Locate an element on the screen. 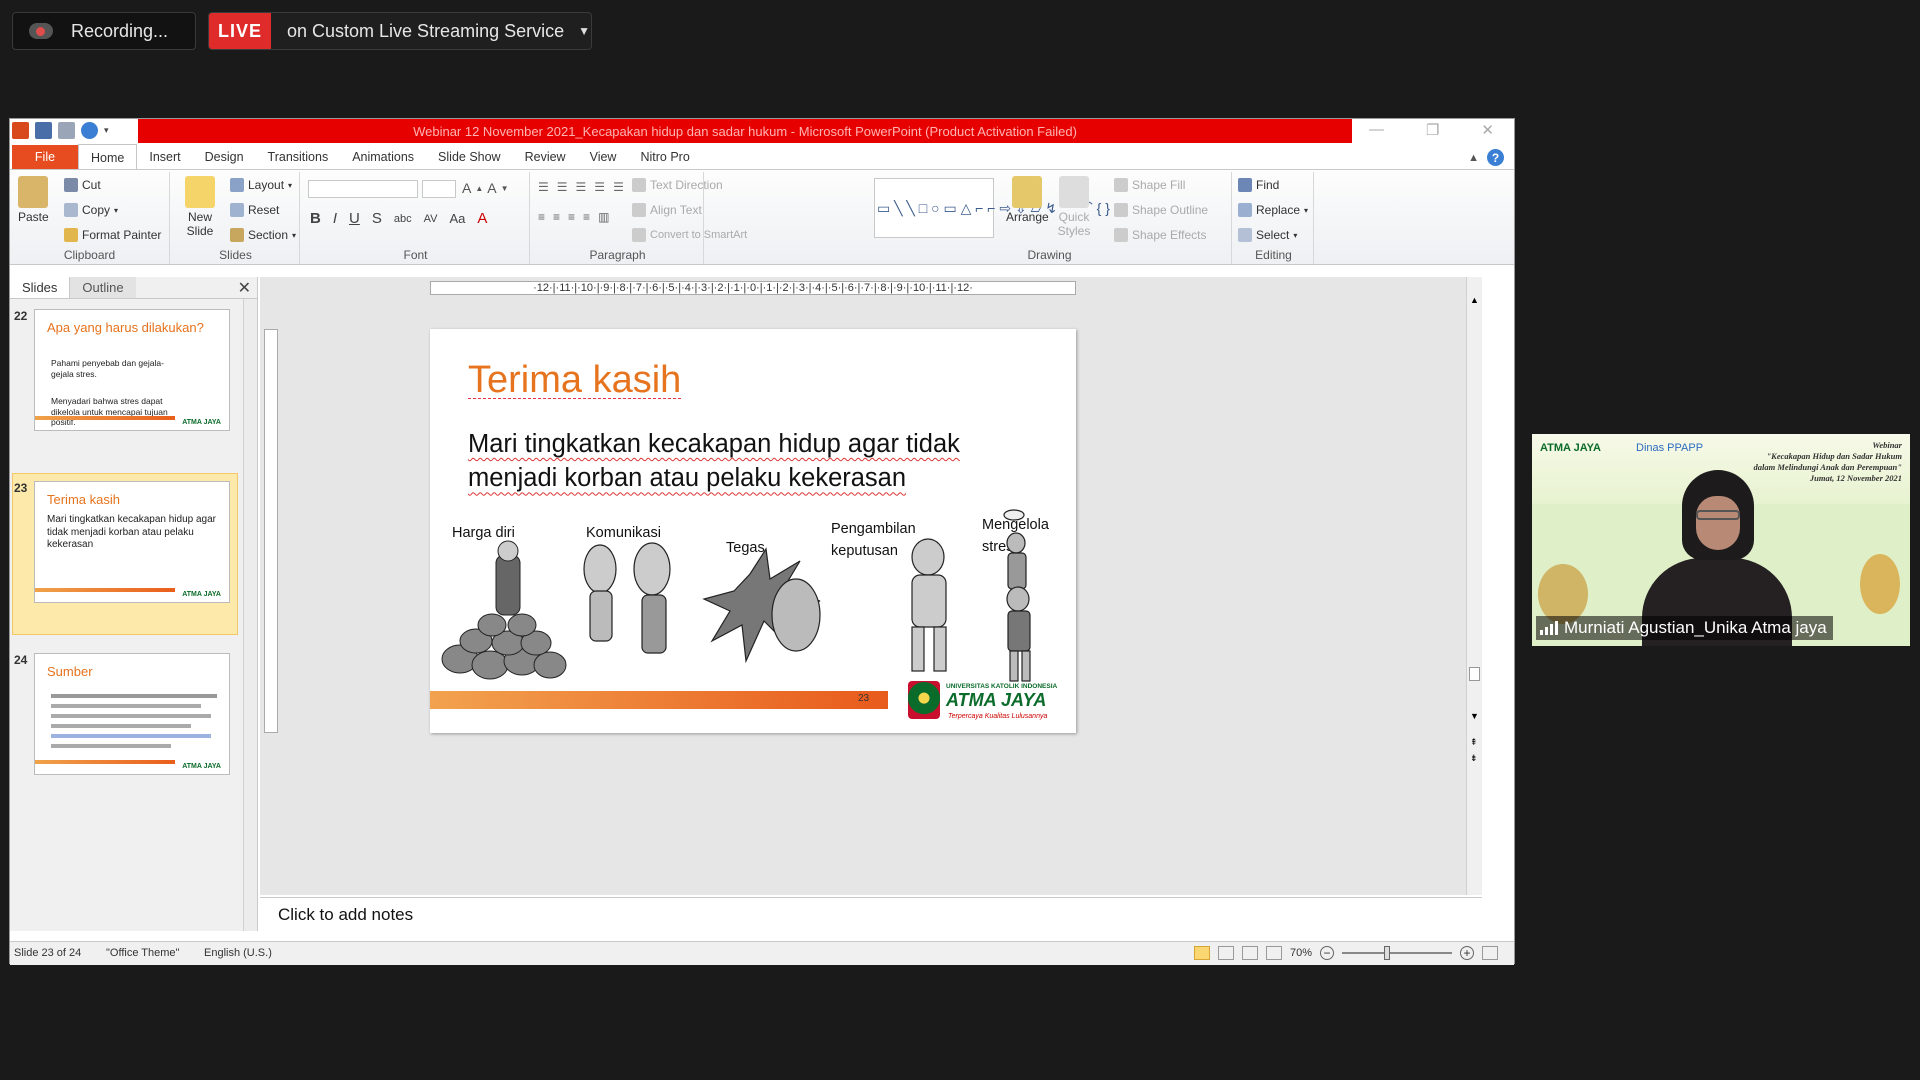 The width and height of the screenshot is (1920, 1080). thumb-logo: ATMA JAYA is located at coordinates (201, 422).